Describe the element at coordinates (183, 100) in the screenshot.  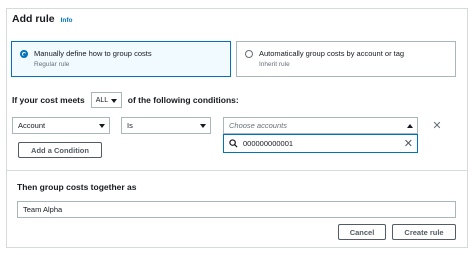
I see `conditions-suffix: of the following conditions:` at that location.